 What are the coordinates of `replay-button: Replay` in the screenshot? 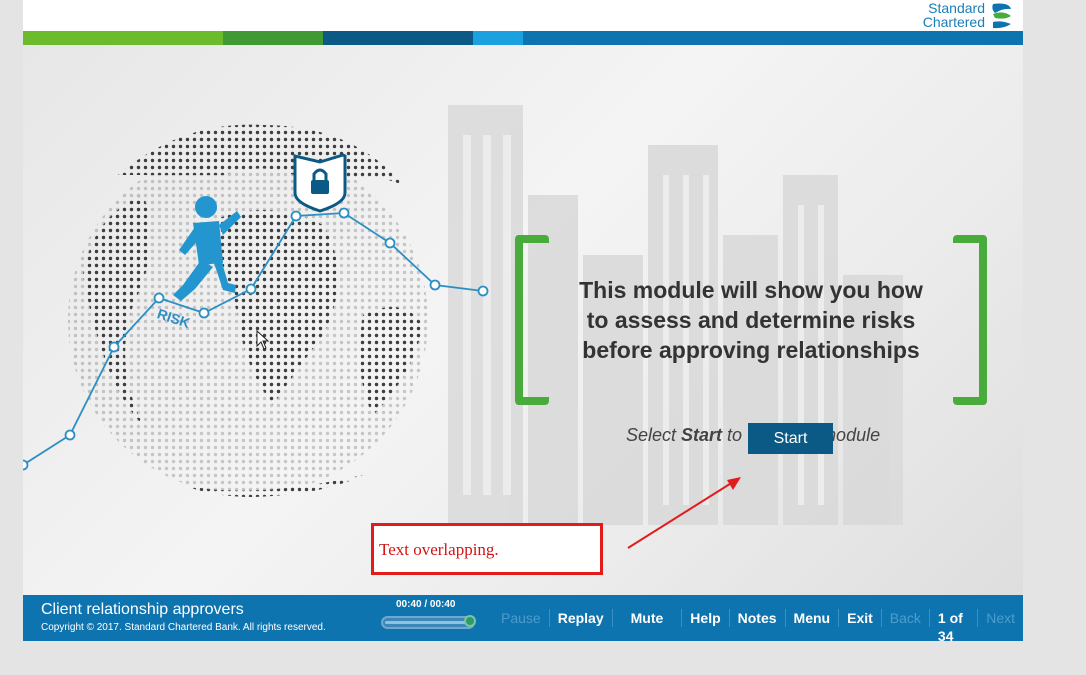 It's located at (580, 618).